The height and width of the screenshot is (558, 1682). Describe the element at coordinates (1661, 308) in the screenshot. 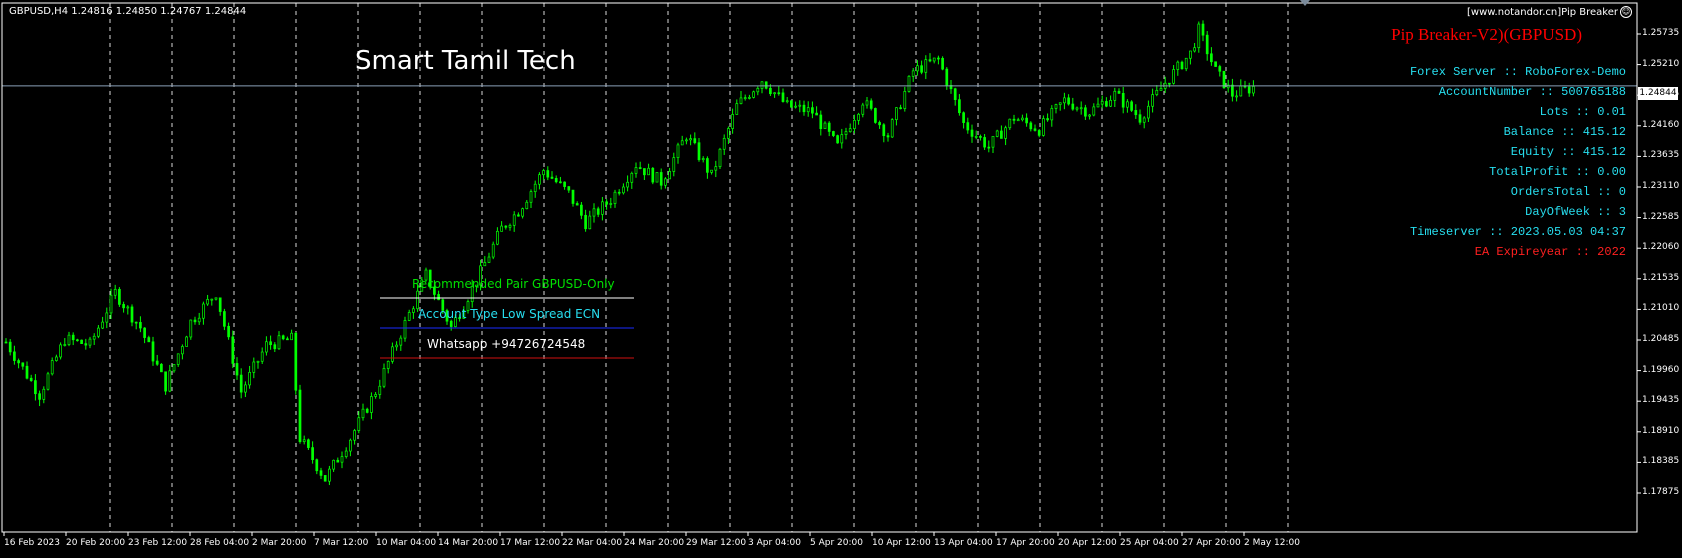

I see `price-tick-label: 1.21010` at that location.